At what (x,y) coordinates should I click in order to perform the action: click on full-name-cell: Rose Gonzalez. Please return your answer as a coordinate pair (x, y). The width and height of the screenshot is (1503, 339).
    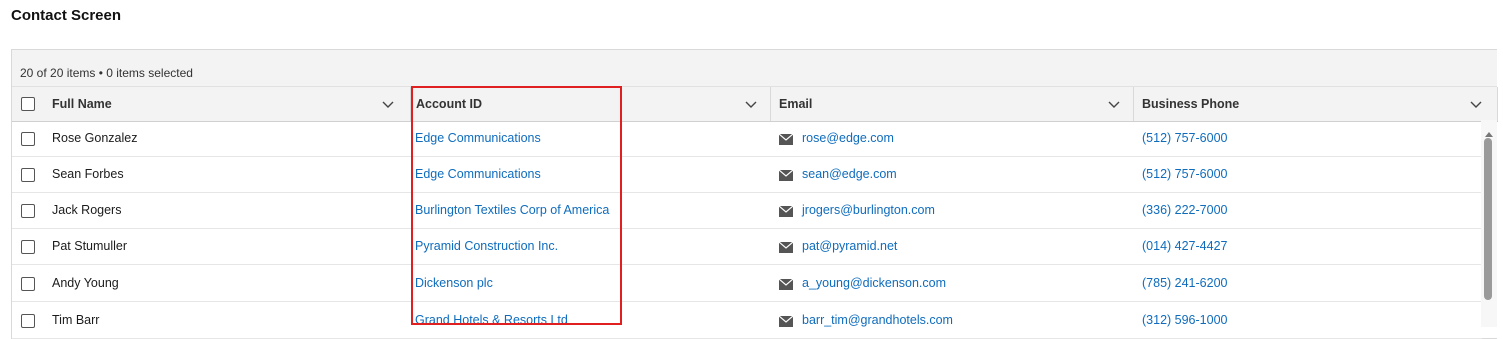
    Looking at the image, I should click on (95, 138).